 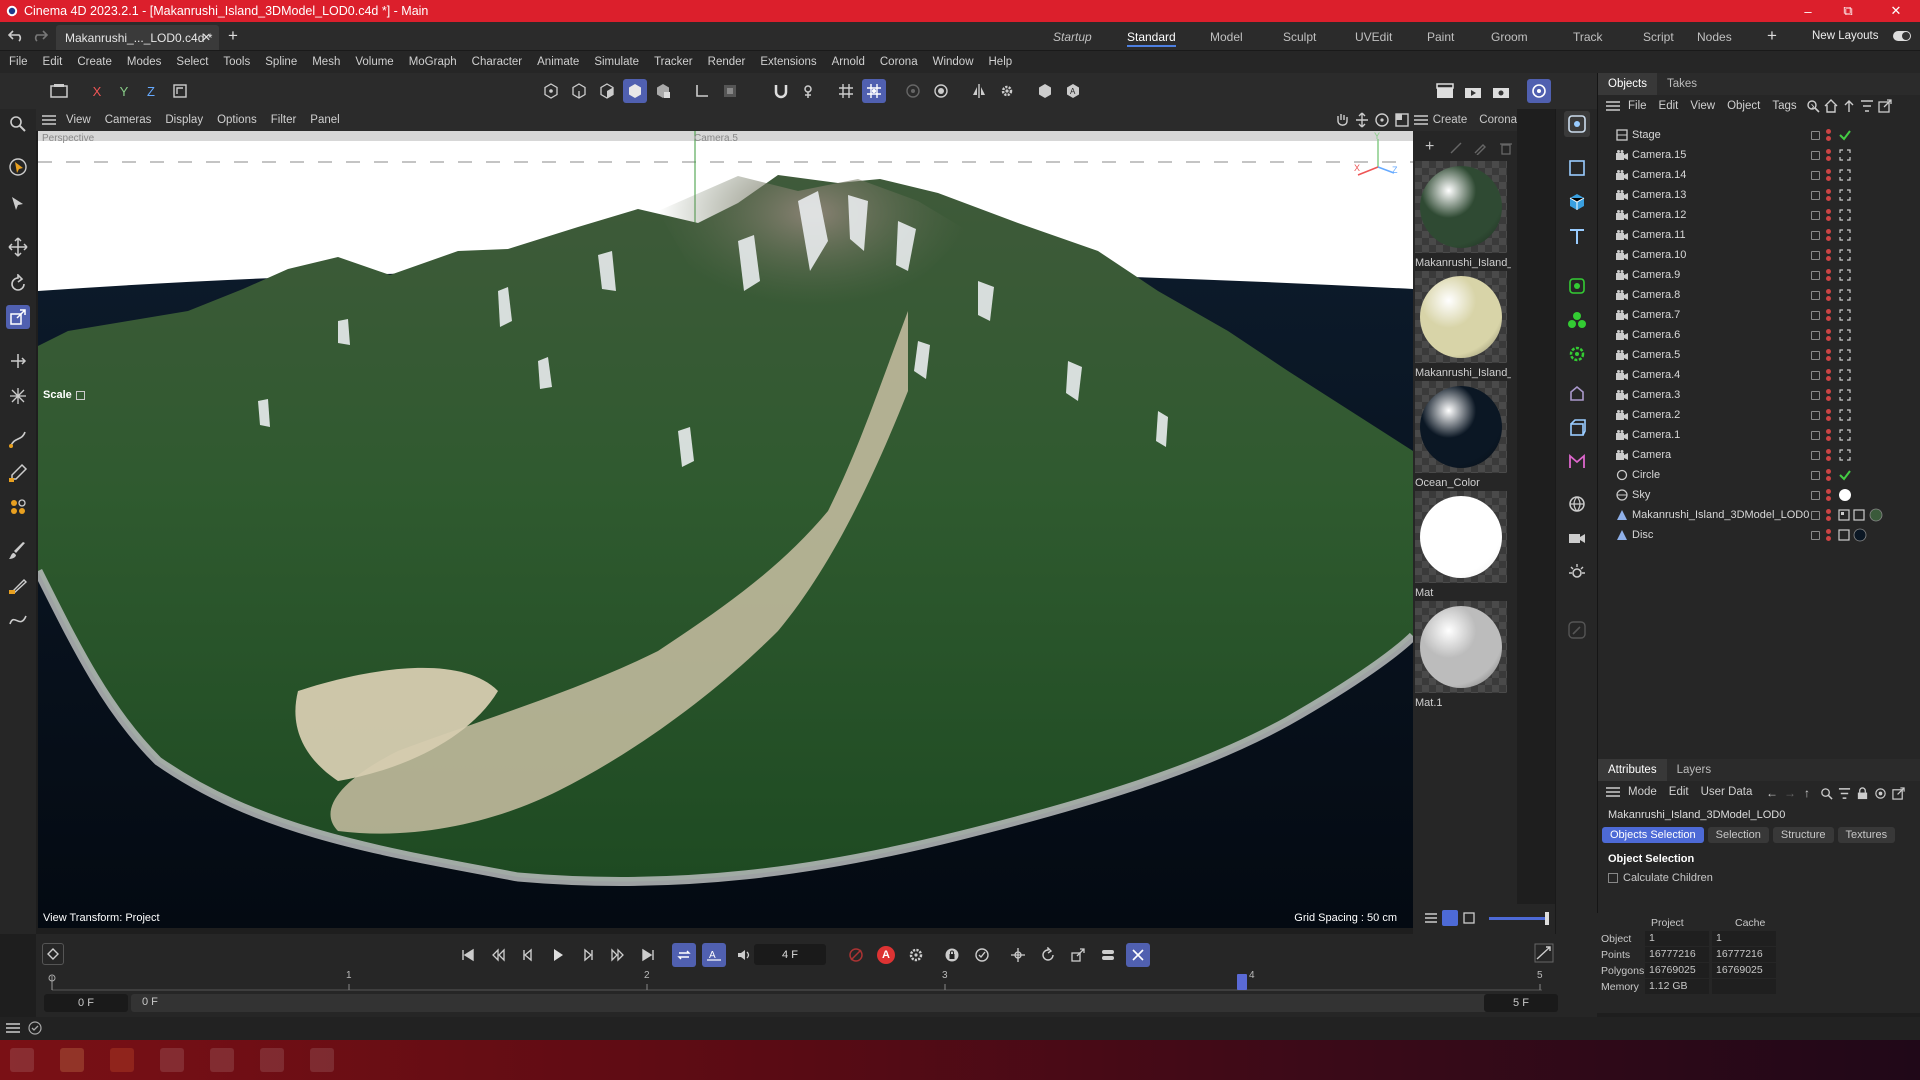 What do you see at coordinates (1299, 36) in the screenshot?
I see `layout-tab-sculpt: Sculpt` at bounding box center [1299, 36].